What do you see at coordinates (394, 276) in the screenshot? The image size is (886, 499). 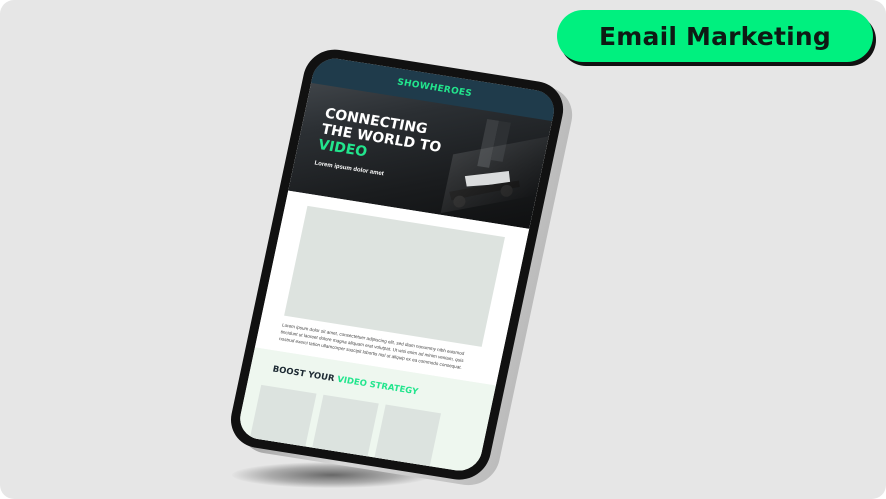 I see `video-placeholder` at bounding box center [394, 276].